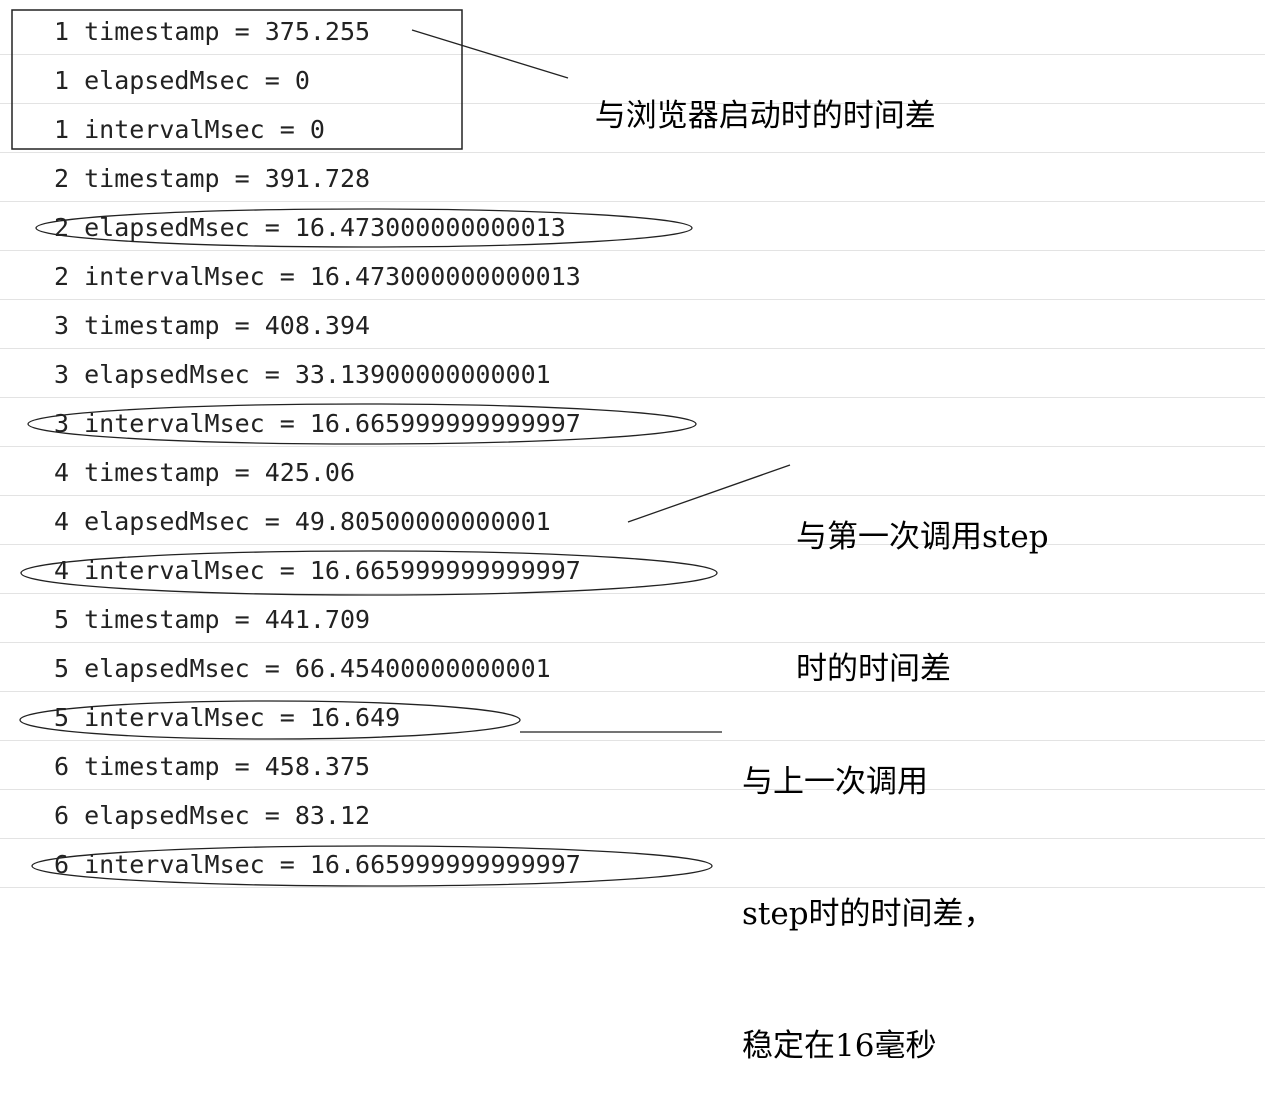 This screenshot has width=1265, height=1112. I want to click on log-line: 4 timestamp = 425.06, so click(205, 472).